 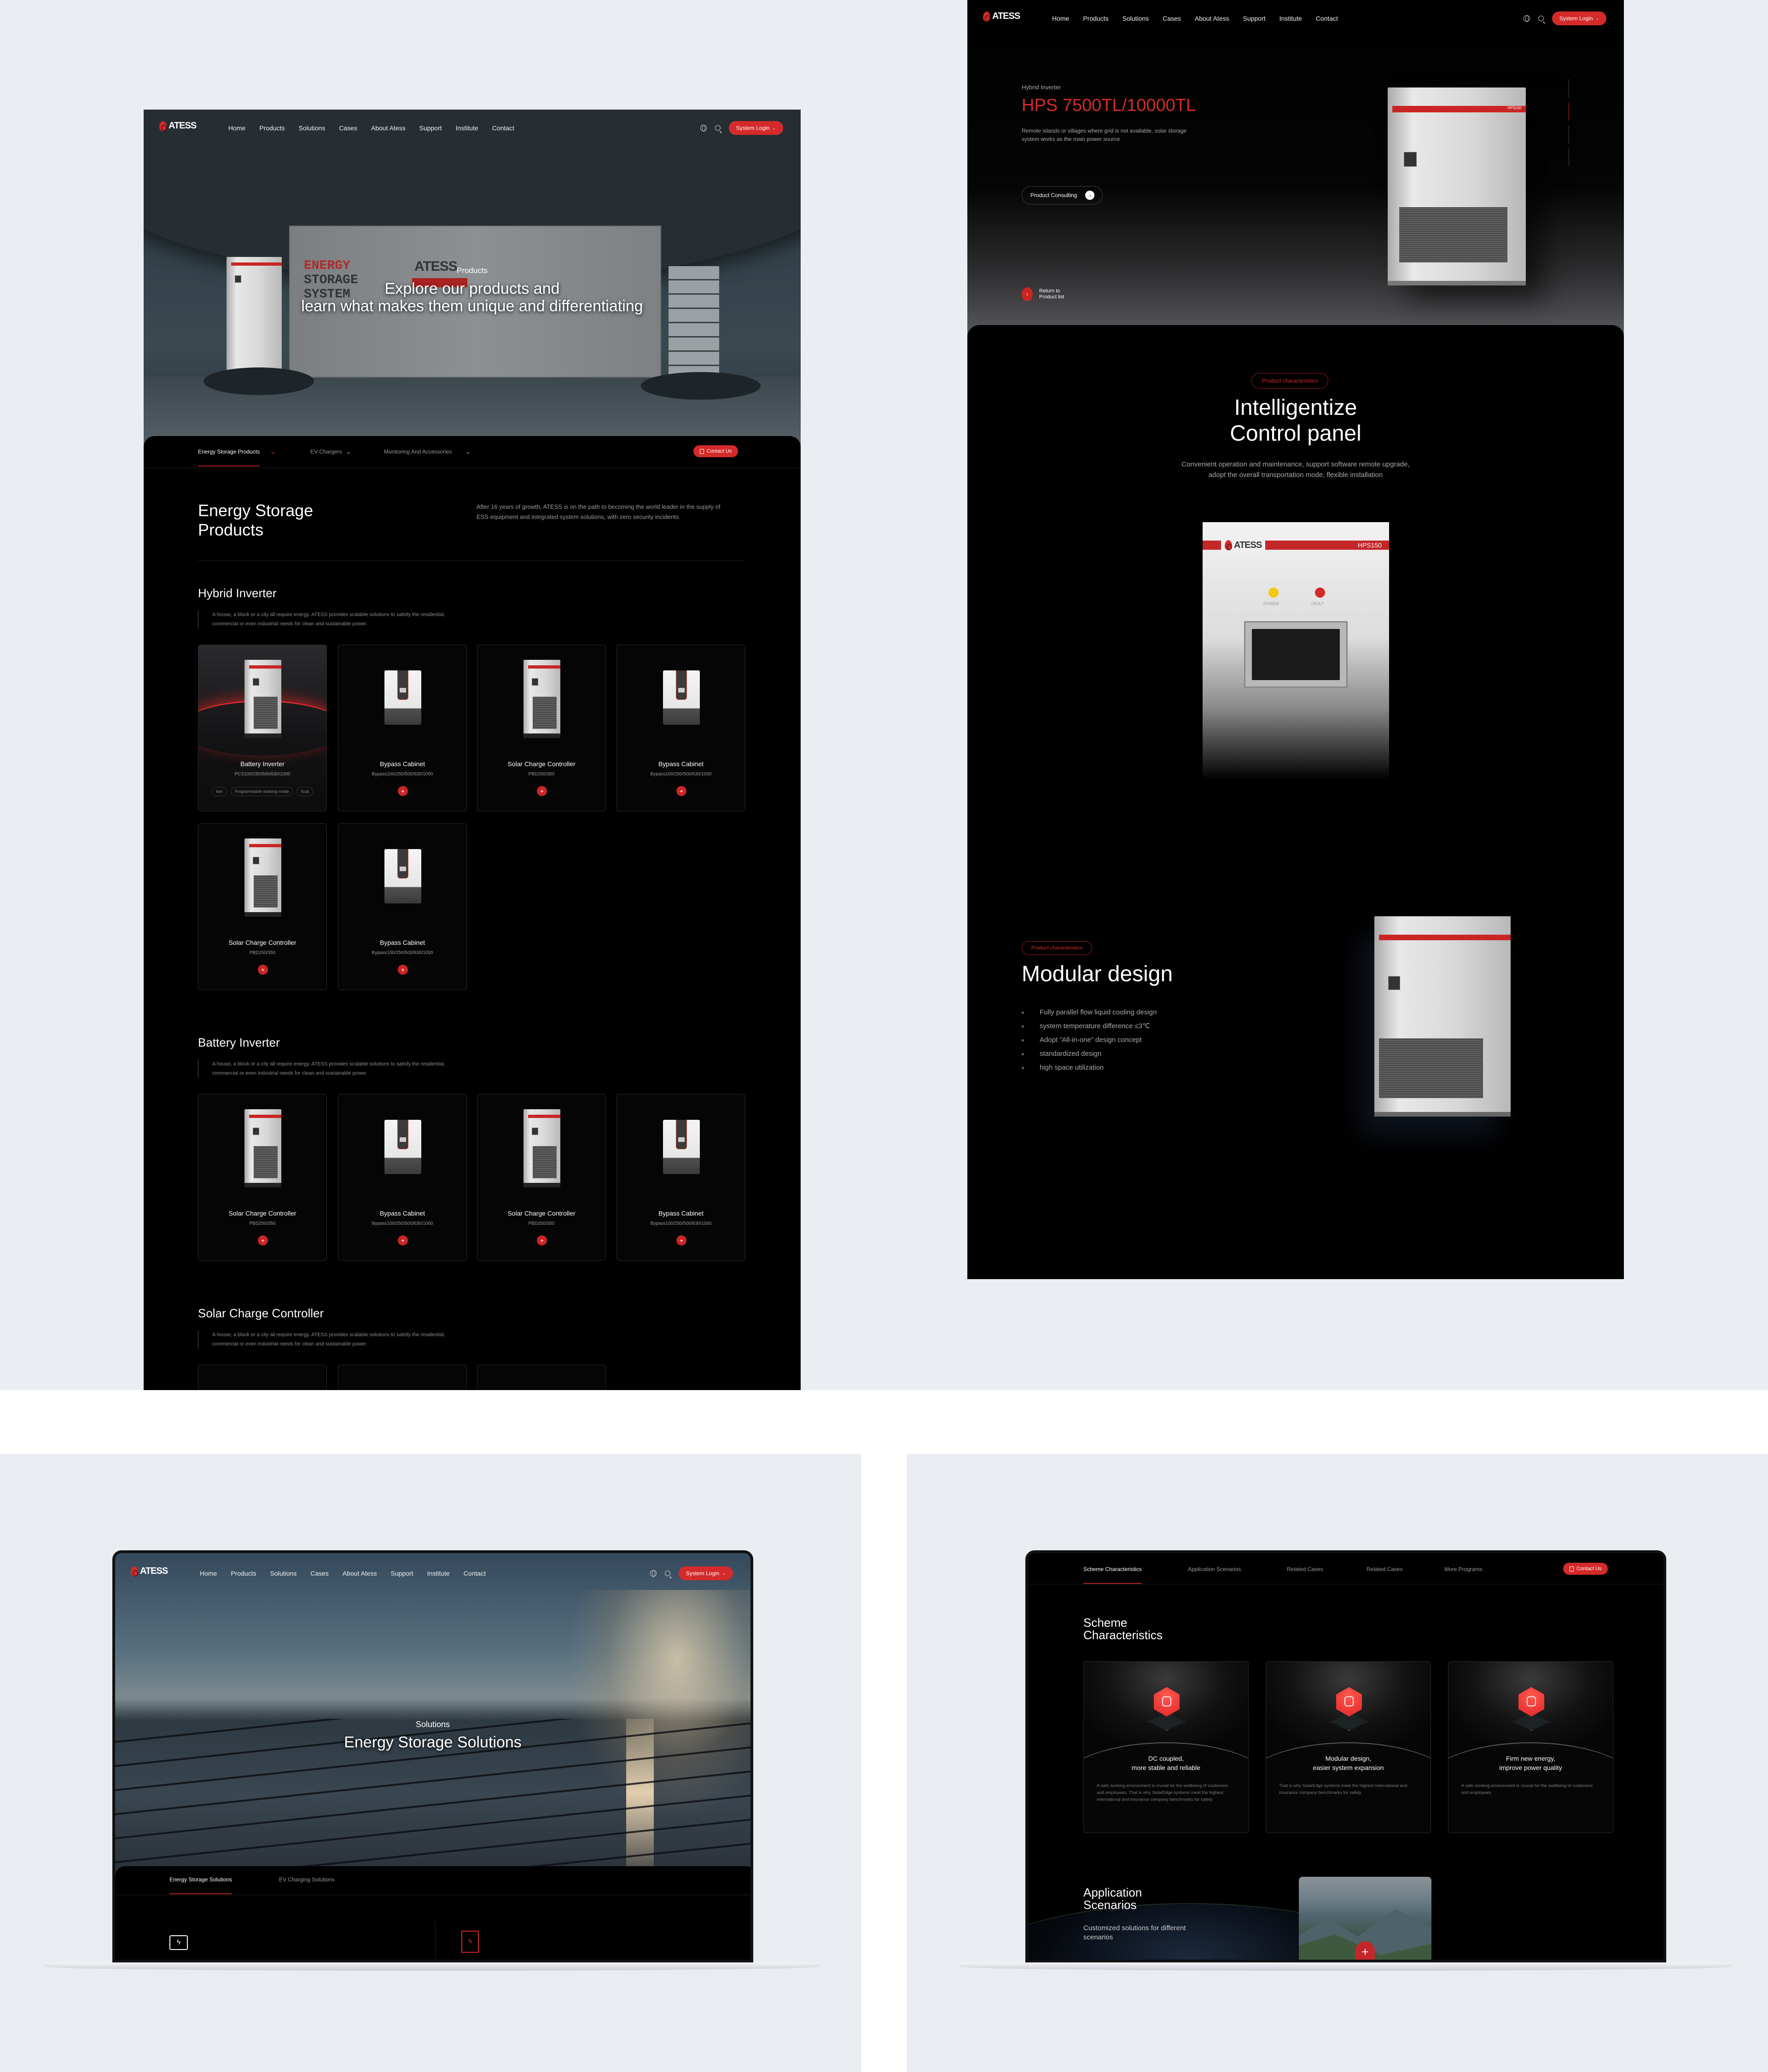 I want to click on modular-cabinet-image, so click(x=1442, y=1016).